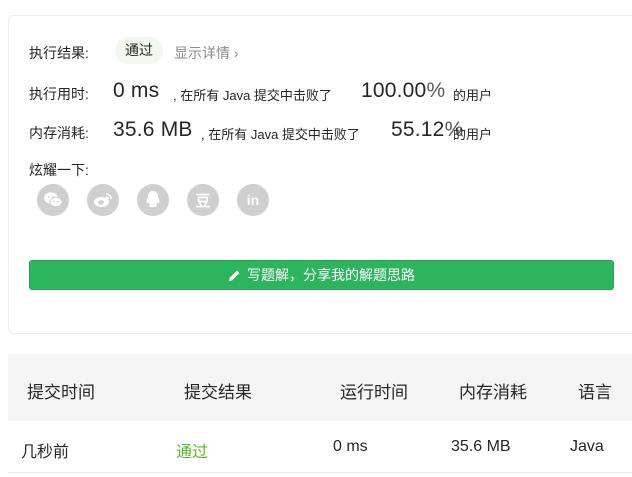 The height and width of the screenshot is (477, 632). What do you see at coordinates (320, 447) in the screenshot?
I see `table-row: 几秒前 通过 0 ms 35.6 MB Java` at bounding box center [320, 447].